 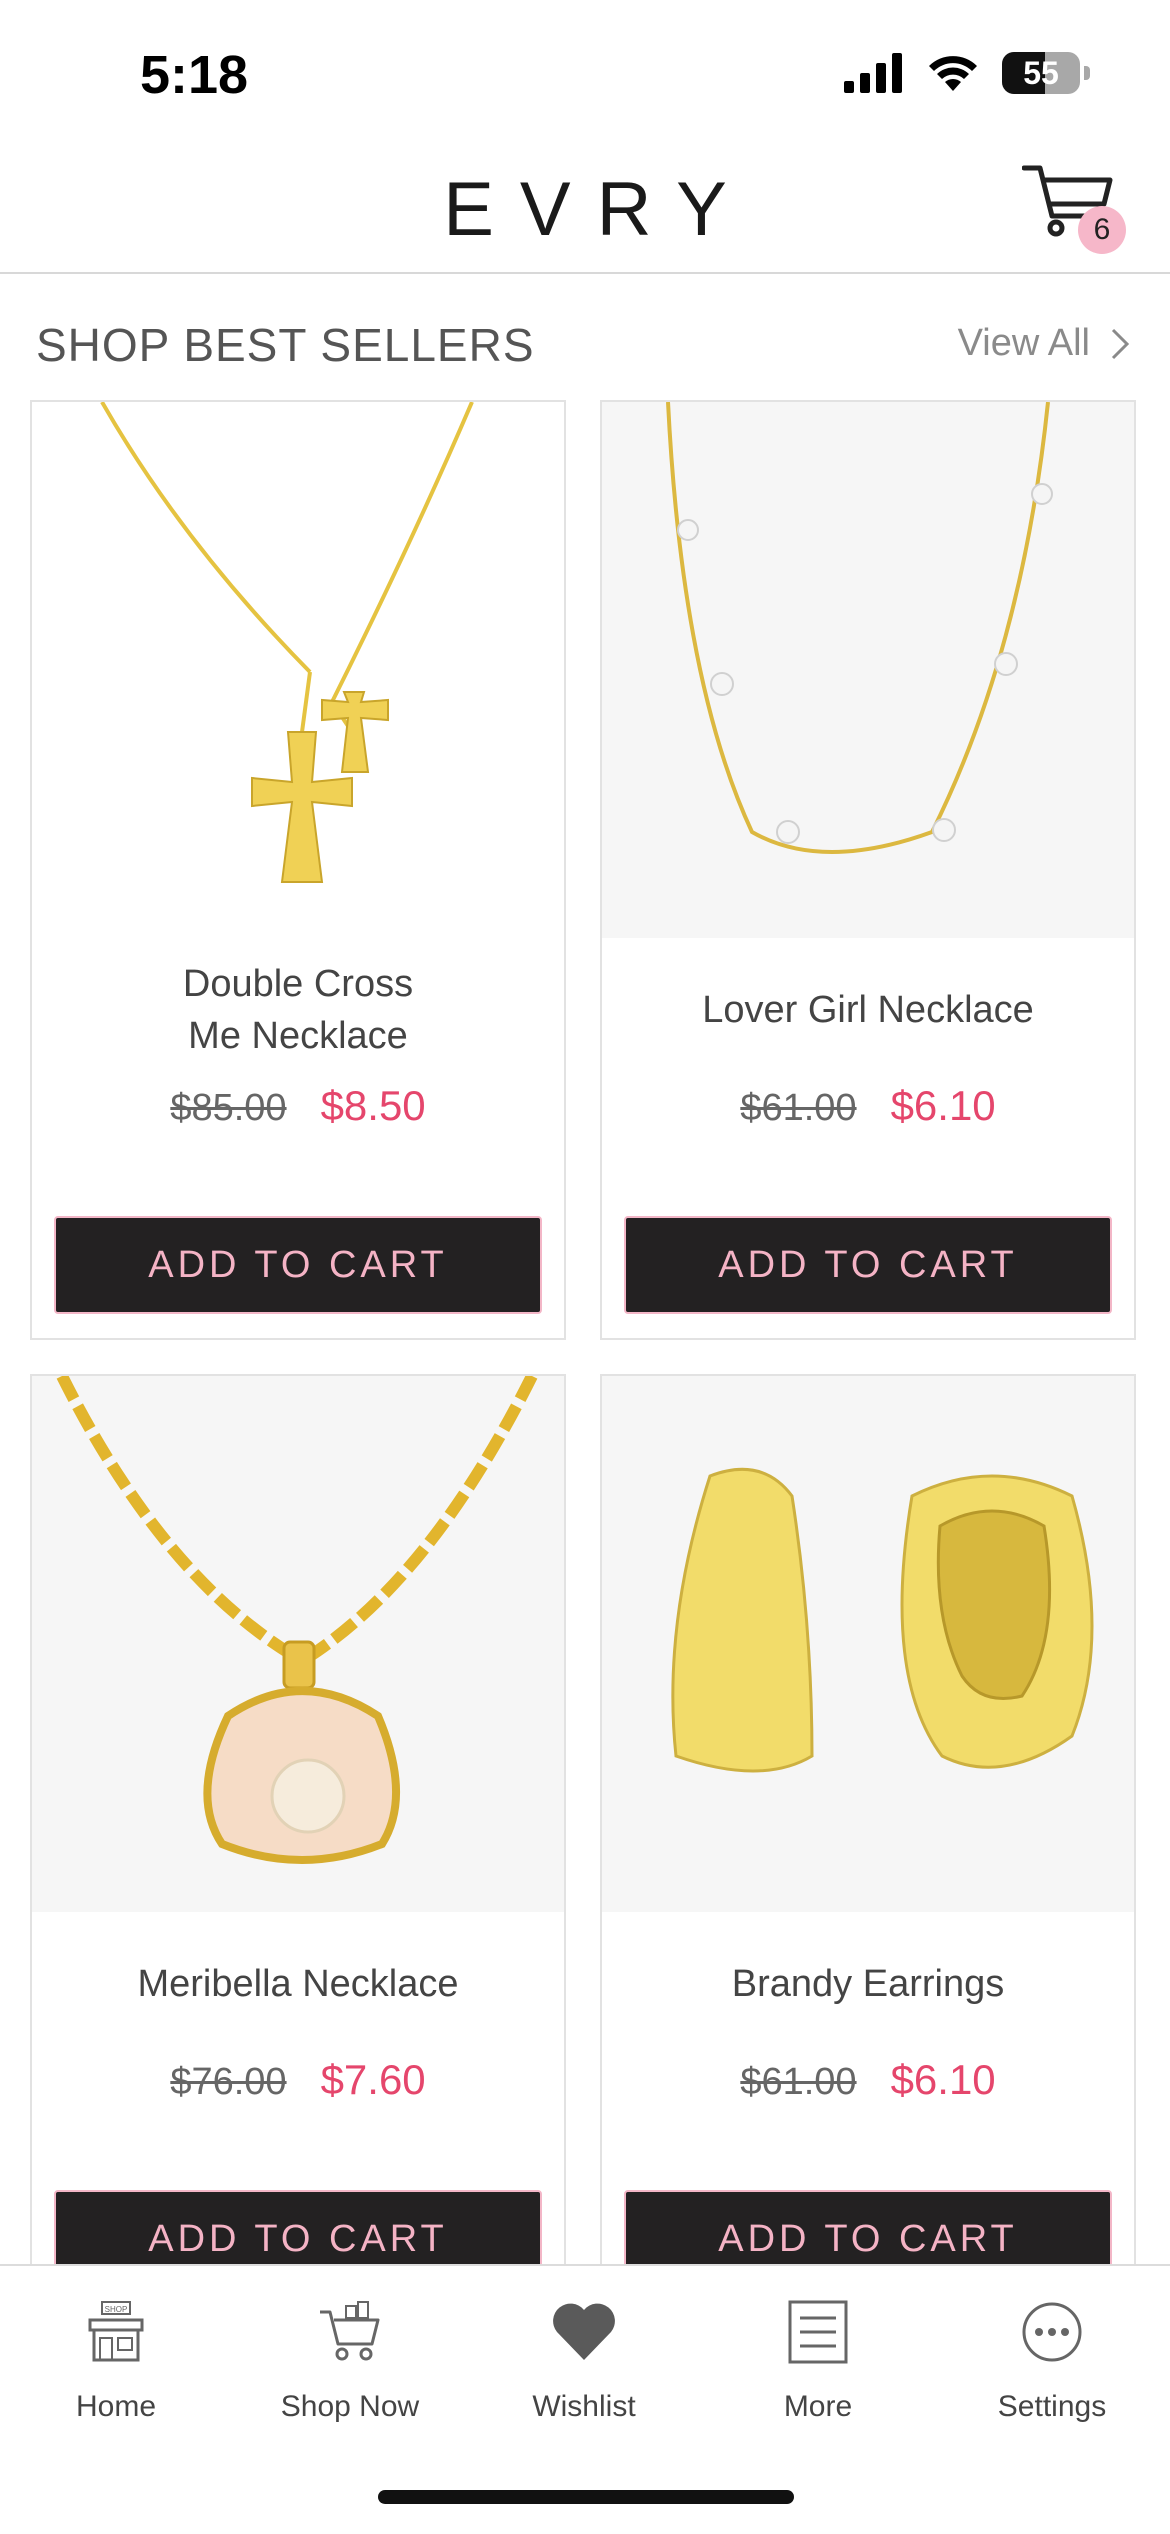 What do you see at coordinates (194, 75) in the screenshot?
I see `status-time: 5:18` at bounding box center [194, 75].